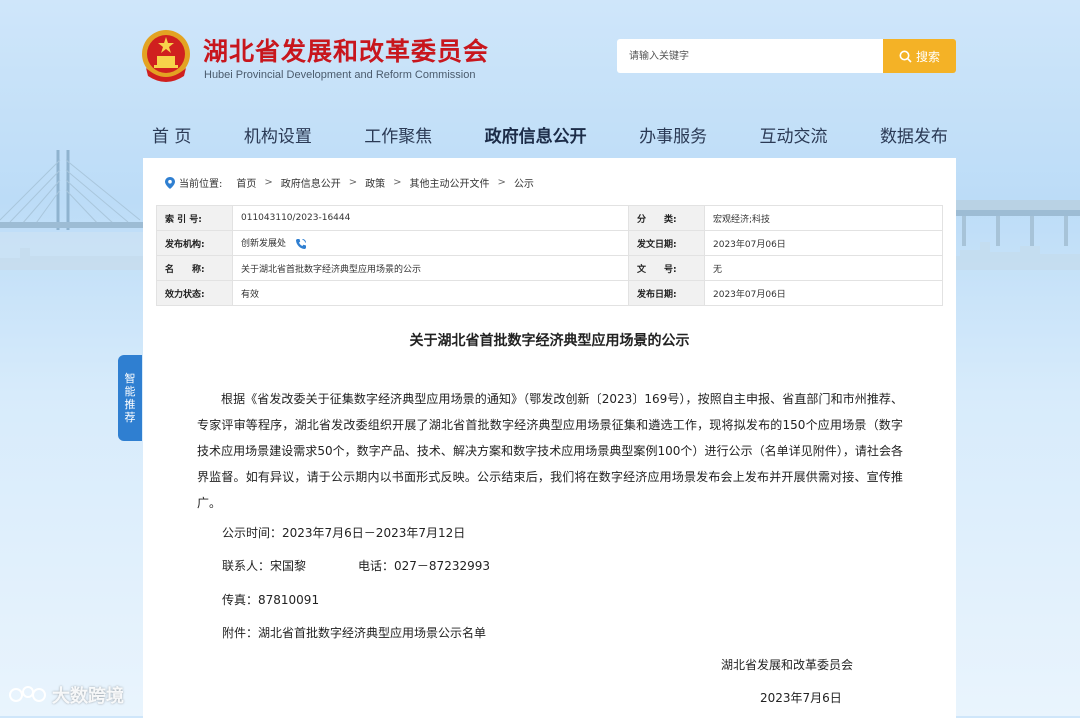 The image size is (1080, 718). Describe the element at coordinates (424, 566) in the screenshot. I see `contact-phone: 电话：027－87232993` at that location.